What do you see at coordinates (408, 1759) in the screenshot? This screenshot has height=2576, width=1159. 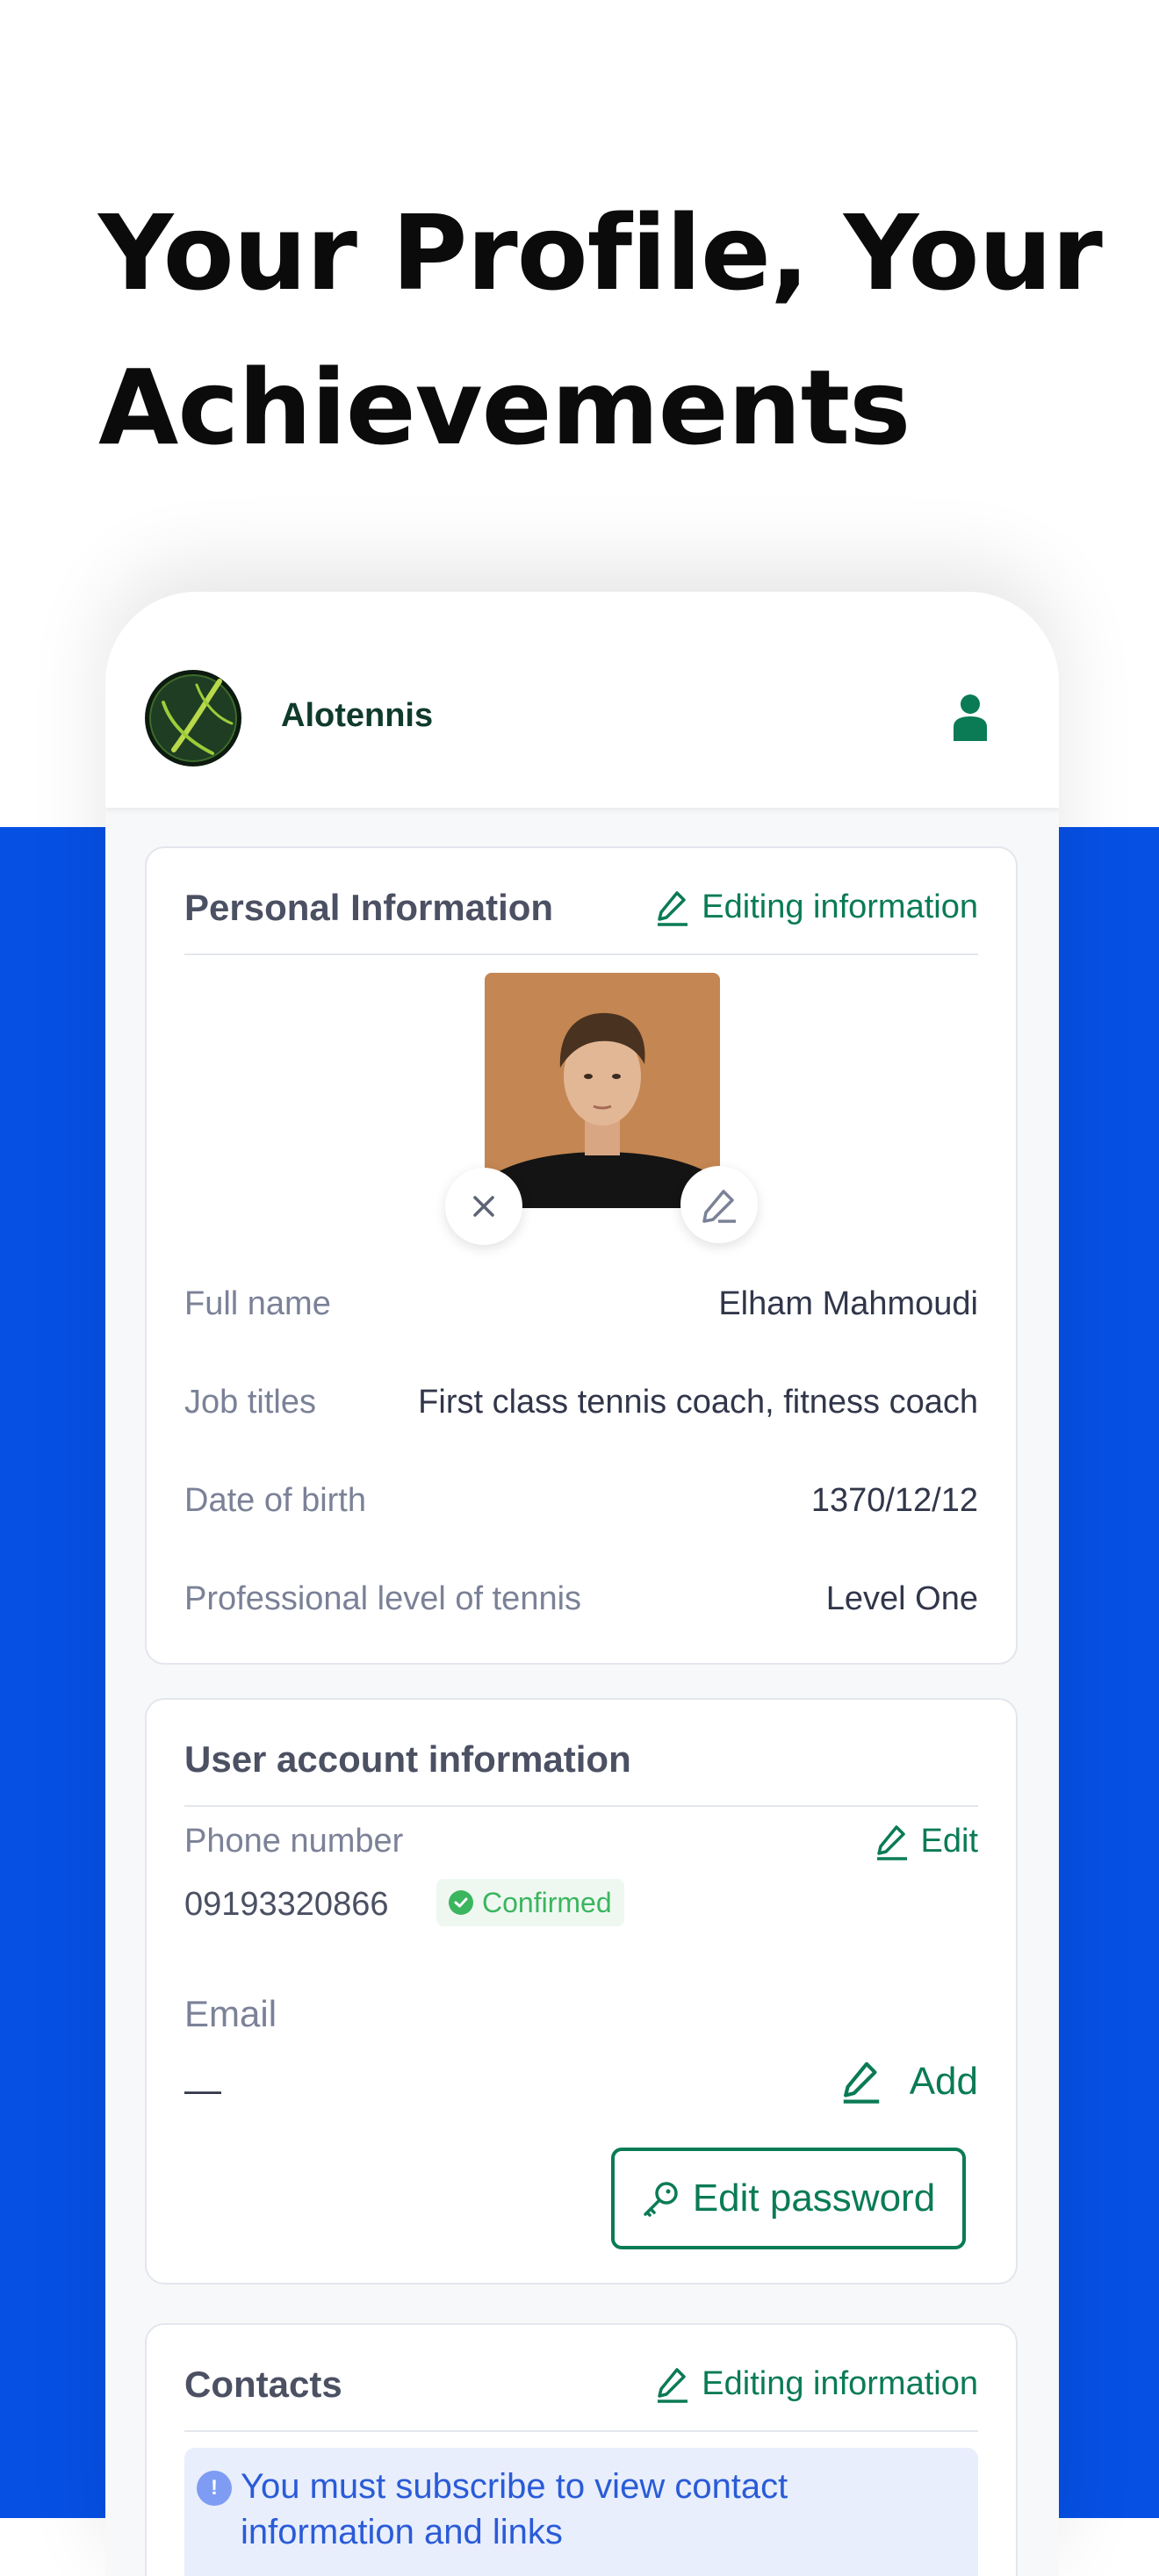 I see `account-info-title: User account information` at bounding box center [408, 1759].